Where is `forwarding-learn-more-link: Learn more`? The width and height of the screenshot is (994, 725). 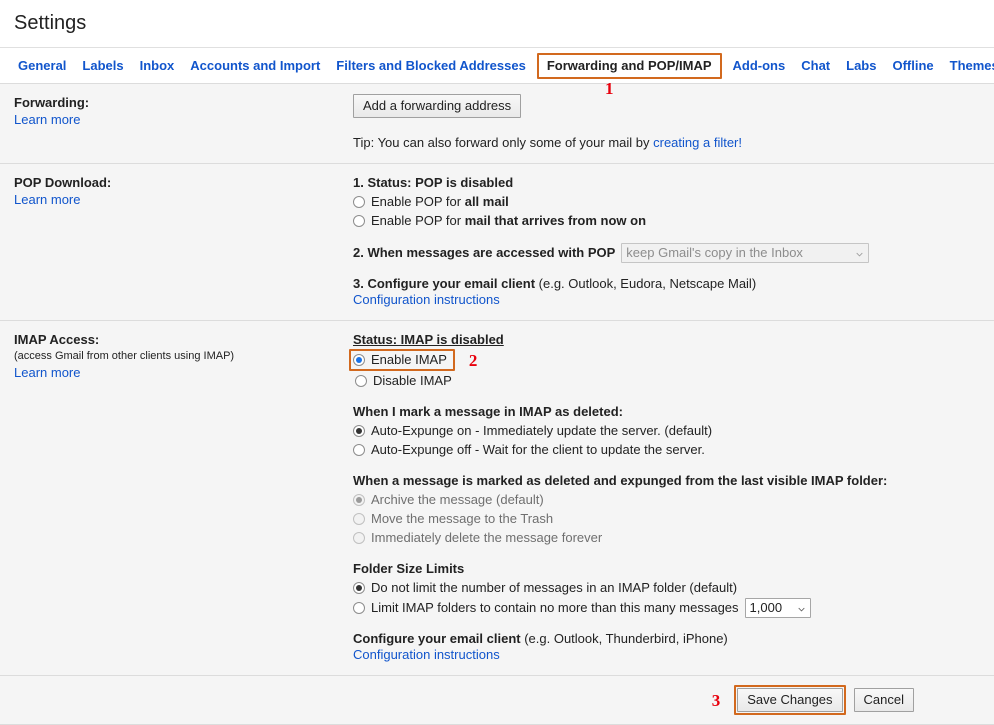
forwarding-learn-more-link: Learn more is located at coordinates (47, 119).